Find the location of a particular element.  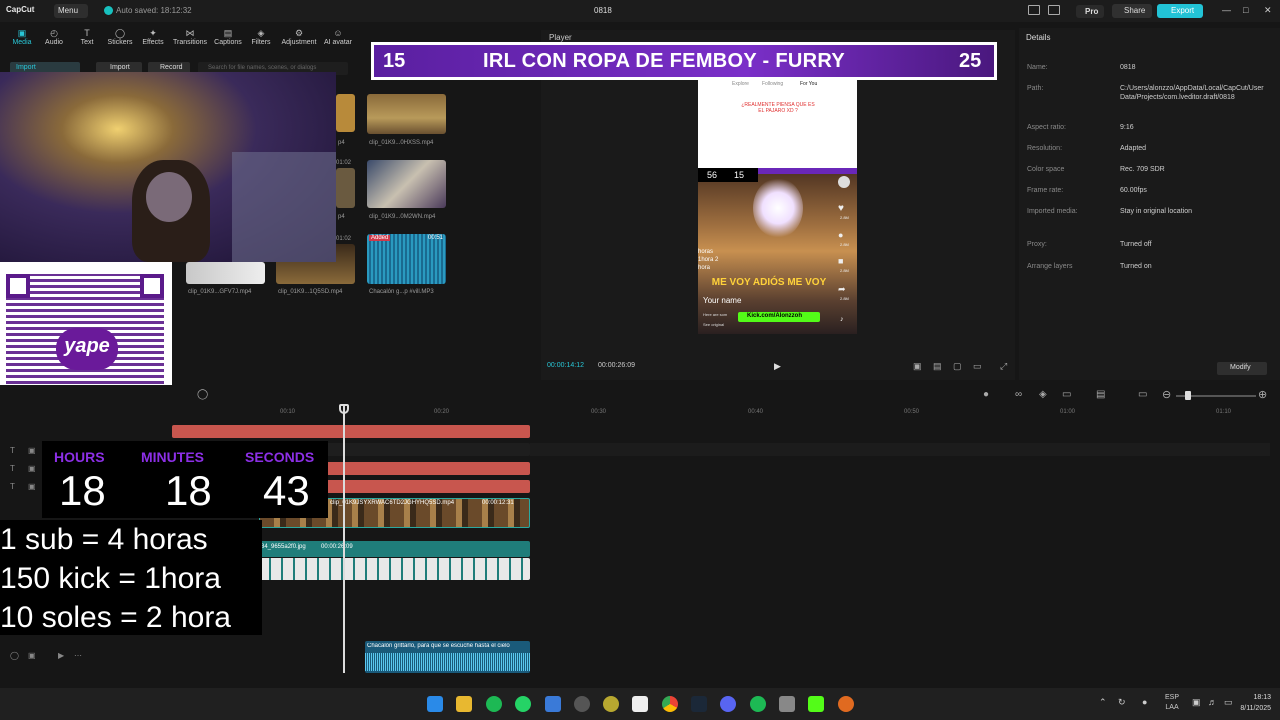

tool-media: ▣ Media is located at coordinates (22, 37).